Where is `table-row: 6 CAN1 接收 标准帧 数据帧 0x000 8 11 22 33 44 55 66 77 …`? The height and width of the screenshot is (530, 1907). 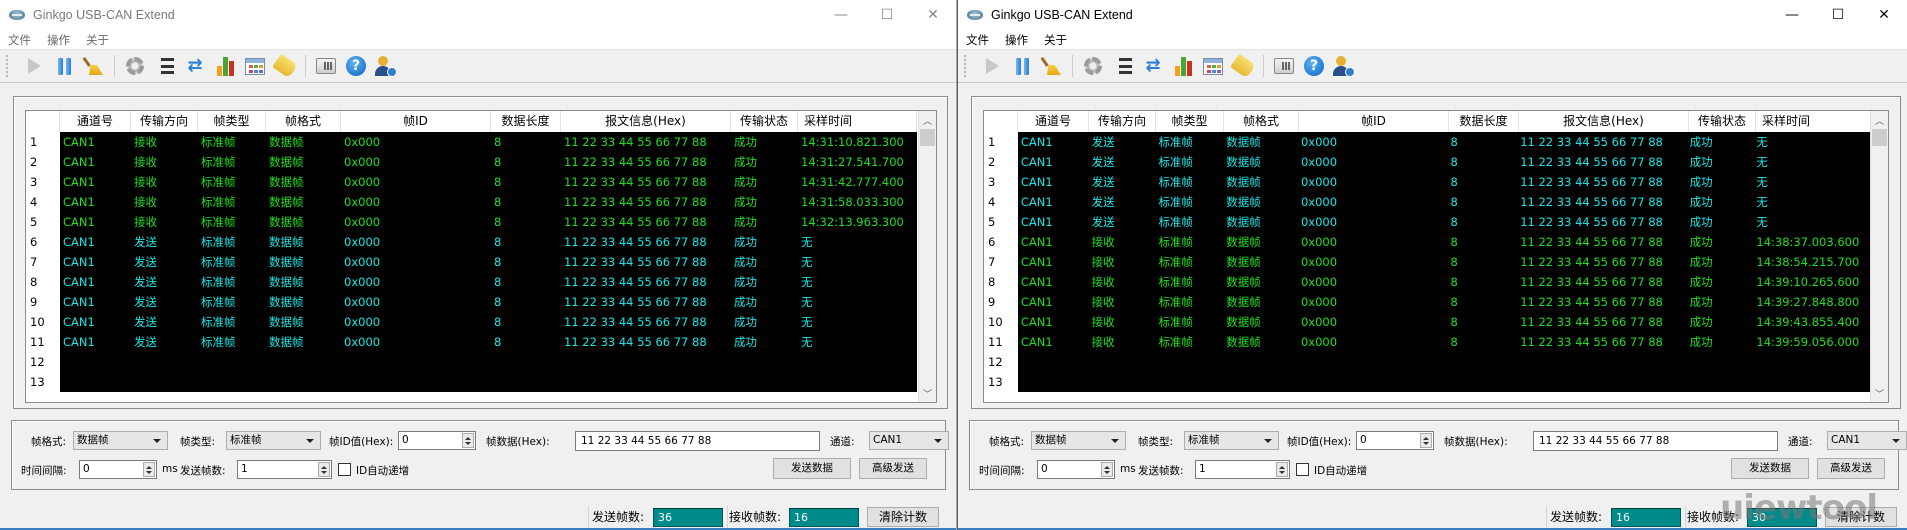 table-row: 6 CAN1 接收 标准帧 数据帧 0x000 8 11 22 33 44 55 66 77 … is located at coordinates (1427, 242).